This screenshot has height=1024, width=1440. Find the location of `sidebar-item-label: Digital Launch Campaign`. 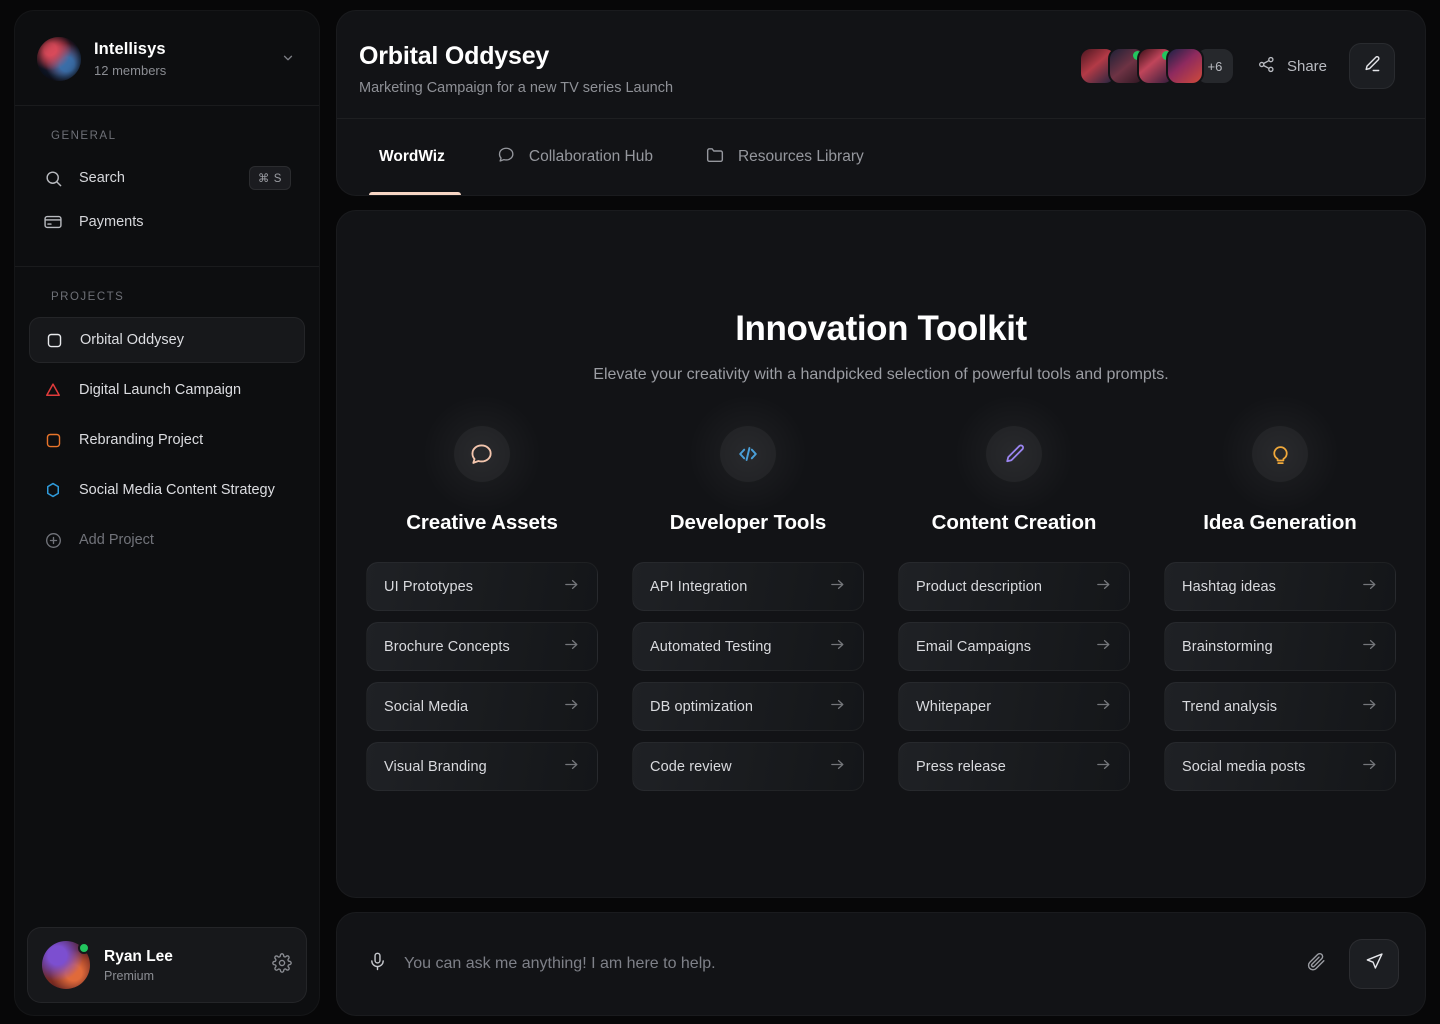

sidebar-item-label: Digital Launch Campaign is located at coordinates (160, 390).